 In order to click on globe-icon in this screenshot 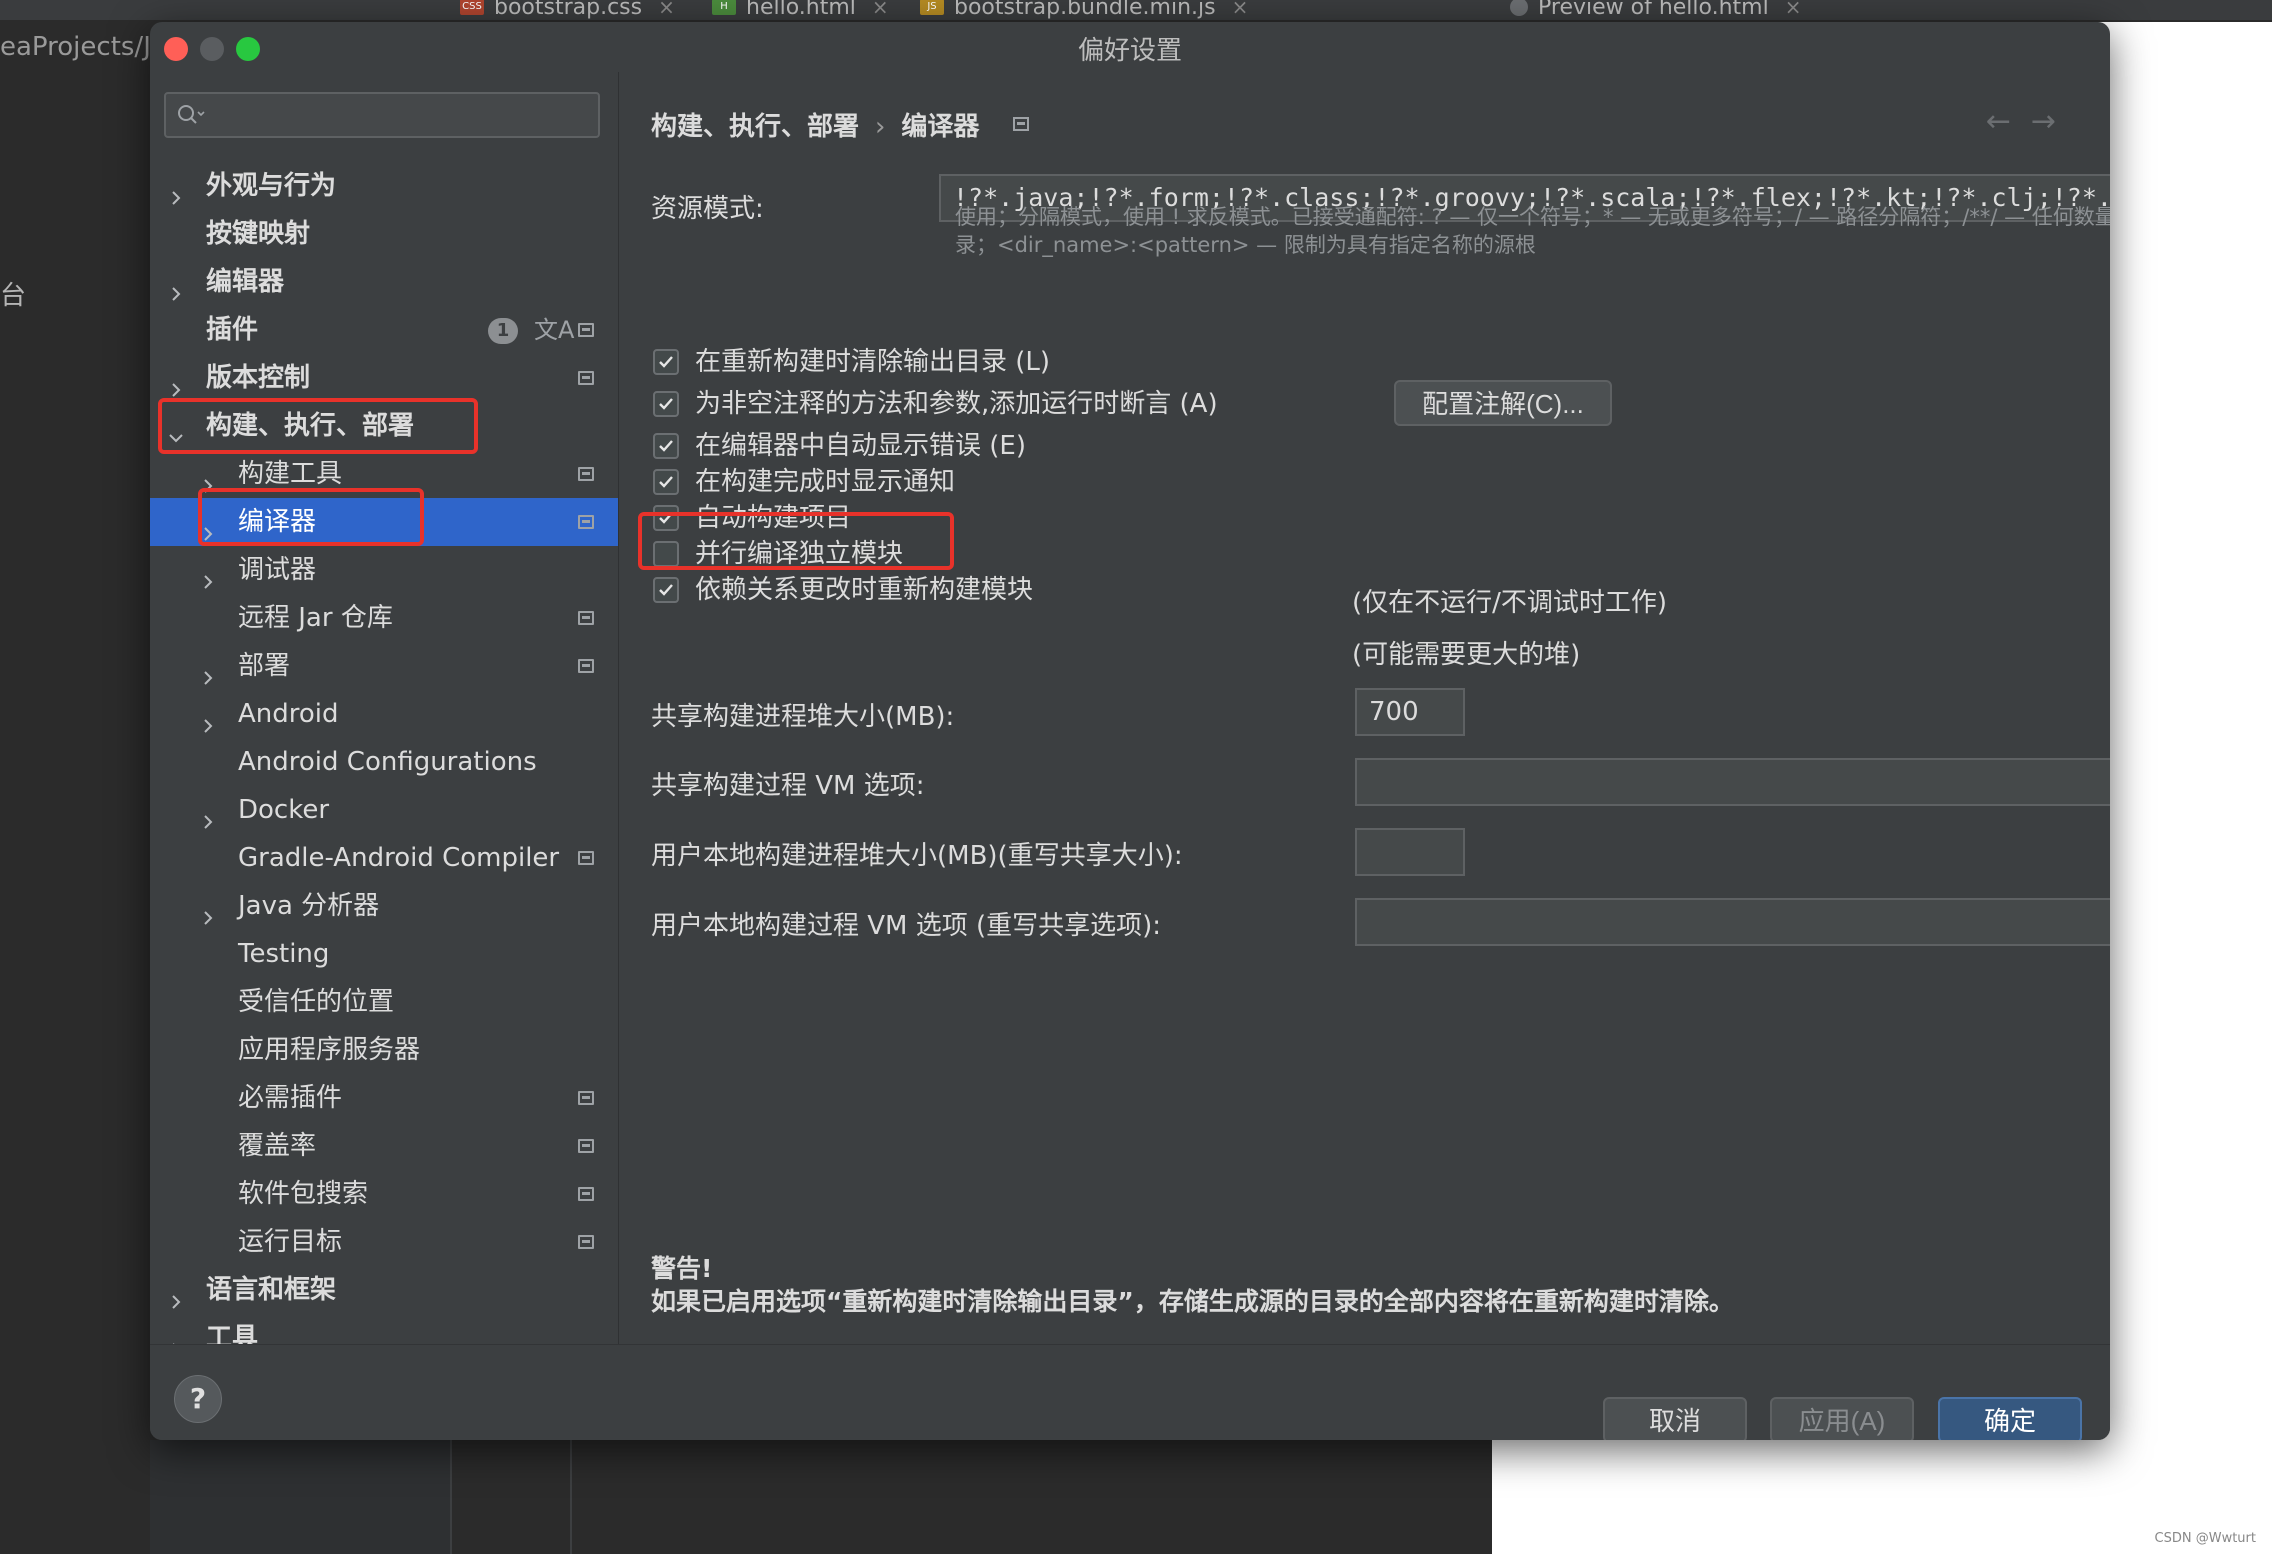, I will do `click(1519, 8)`.